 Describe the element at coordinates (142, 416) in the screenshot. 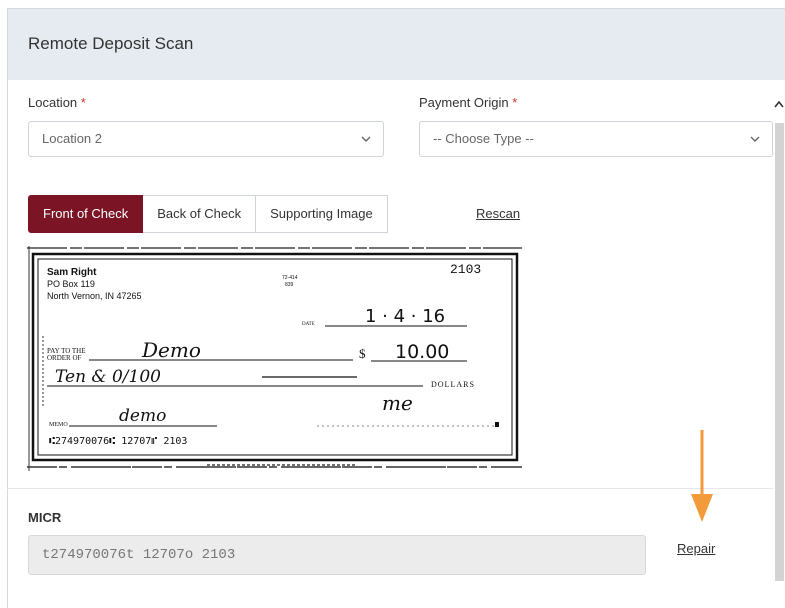

I see `memo-text: demo` at that location.